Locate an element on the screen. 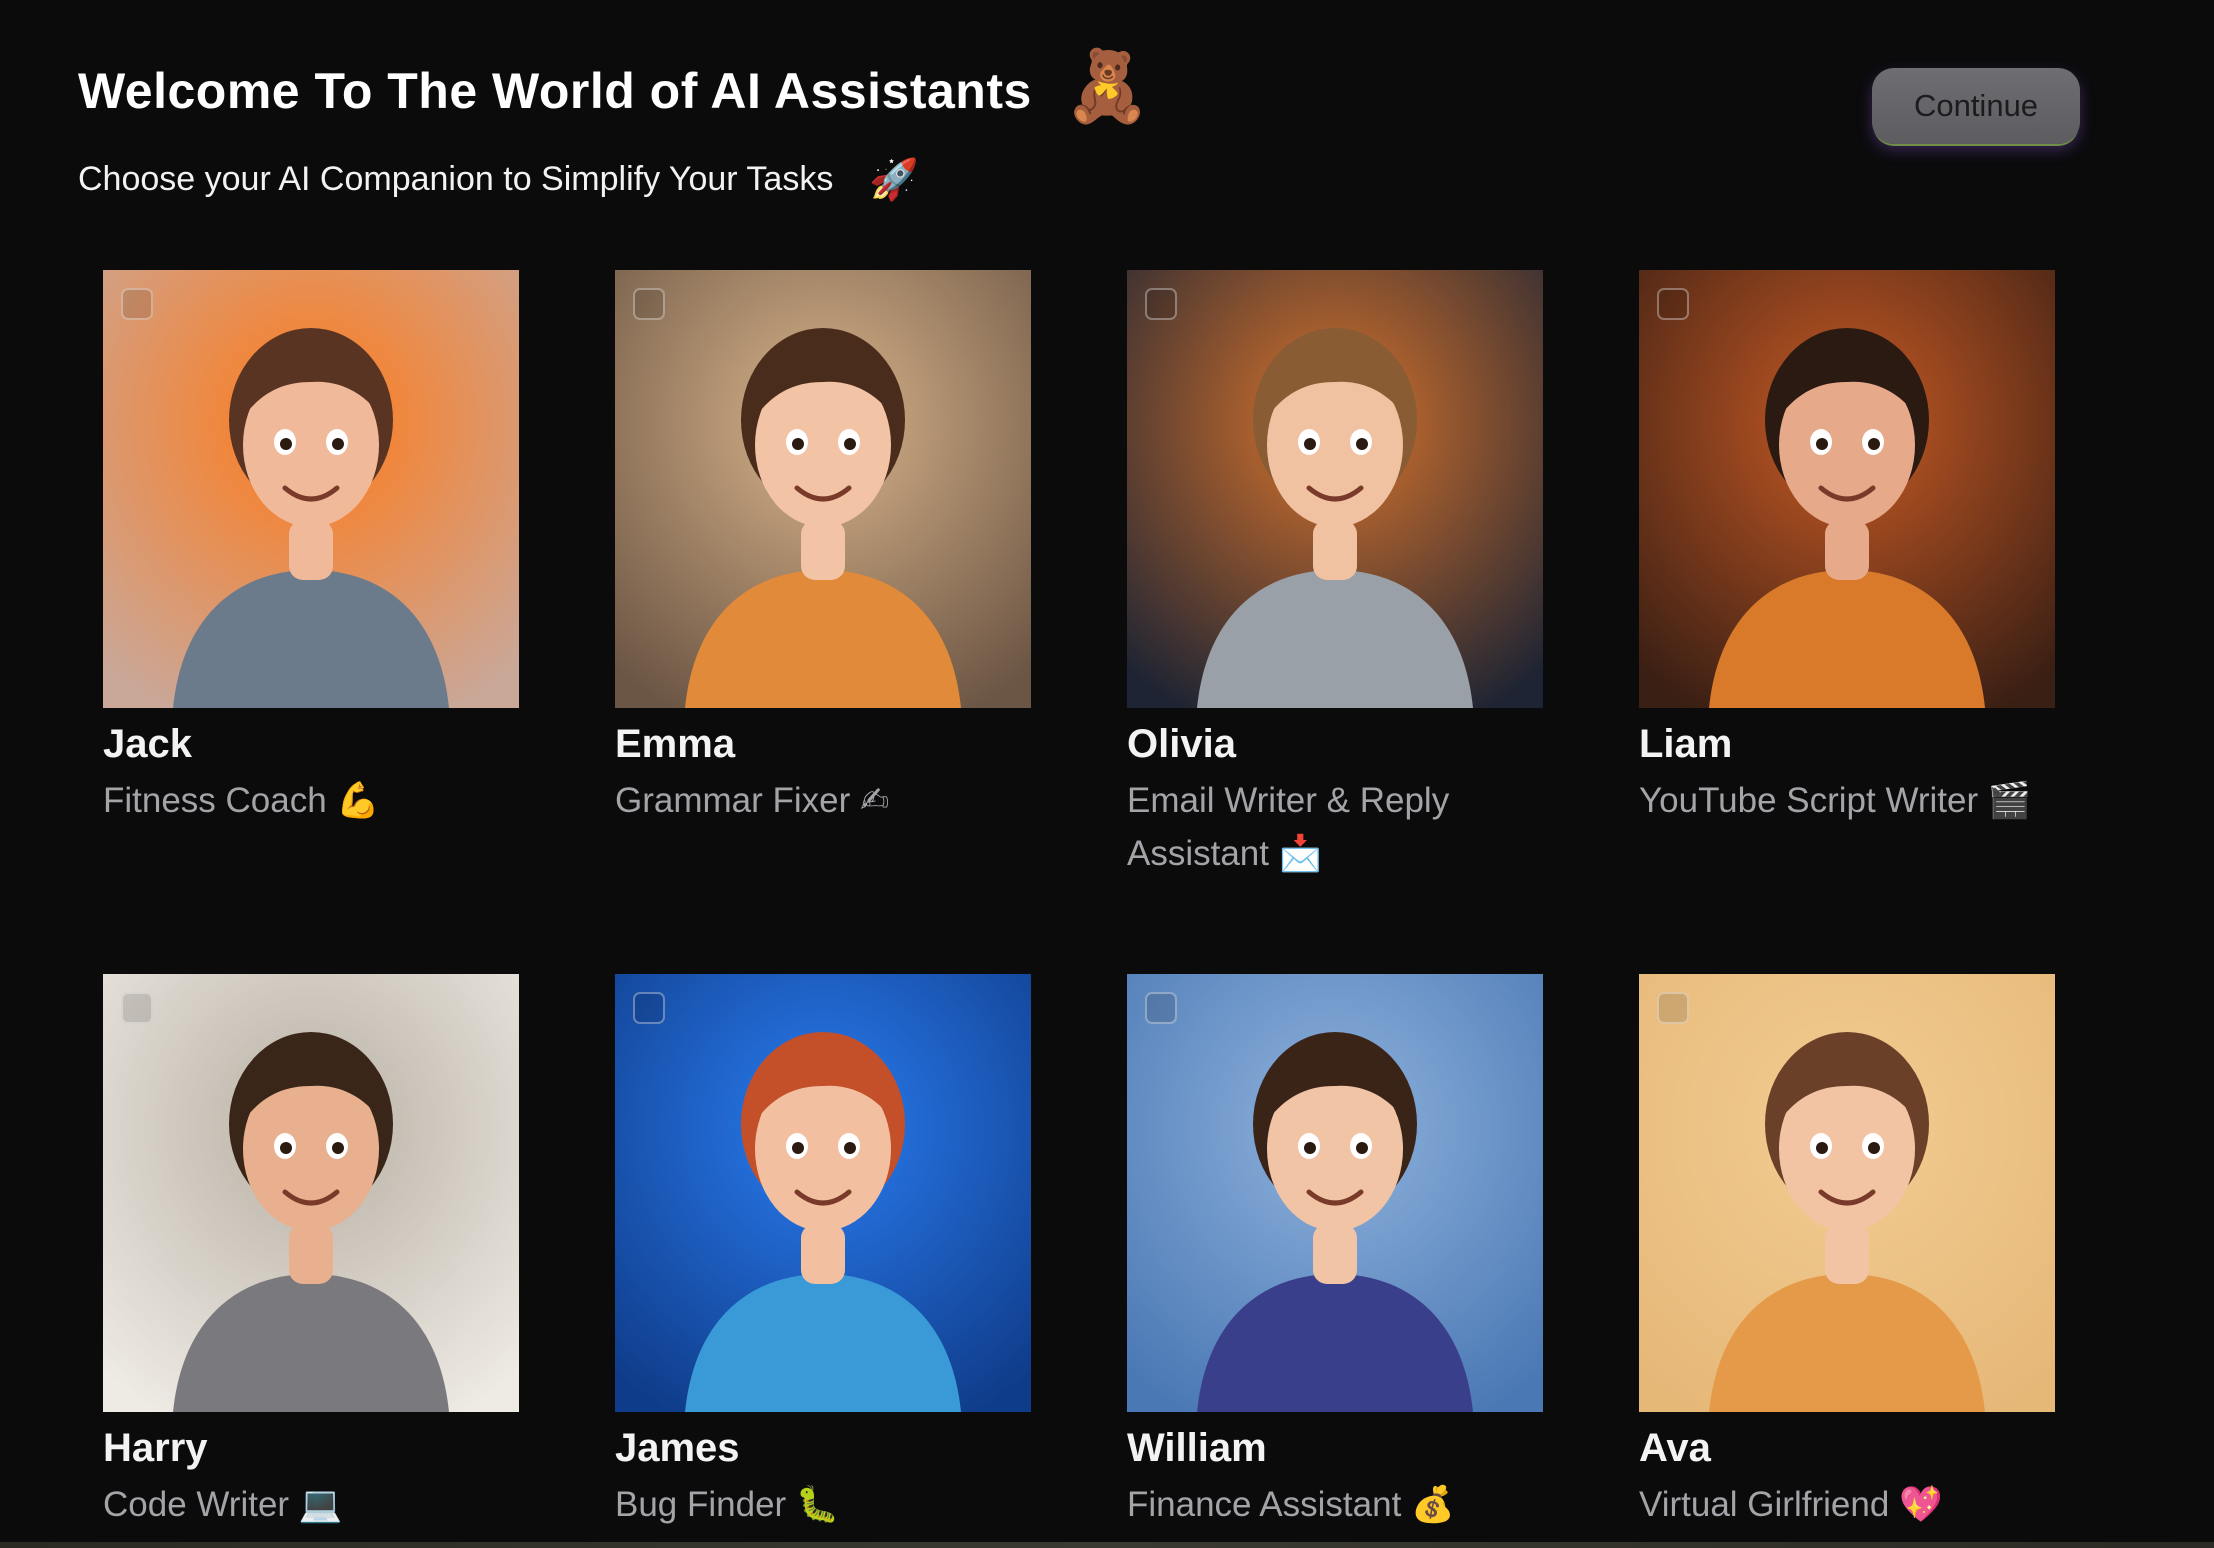  page-bottom-edge is located at coordinates (1107, 1545).